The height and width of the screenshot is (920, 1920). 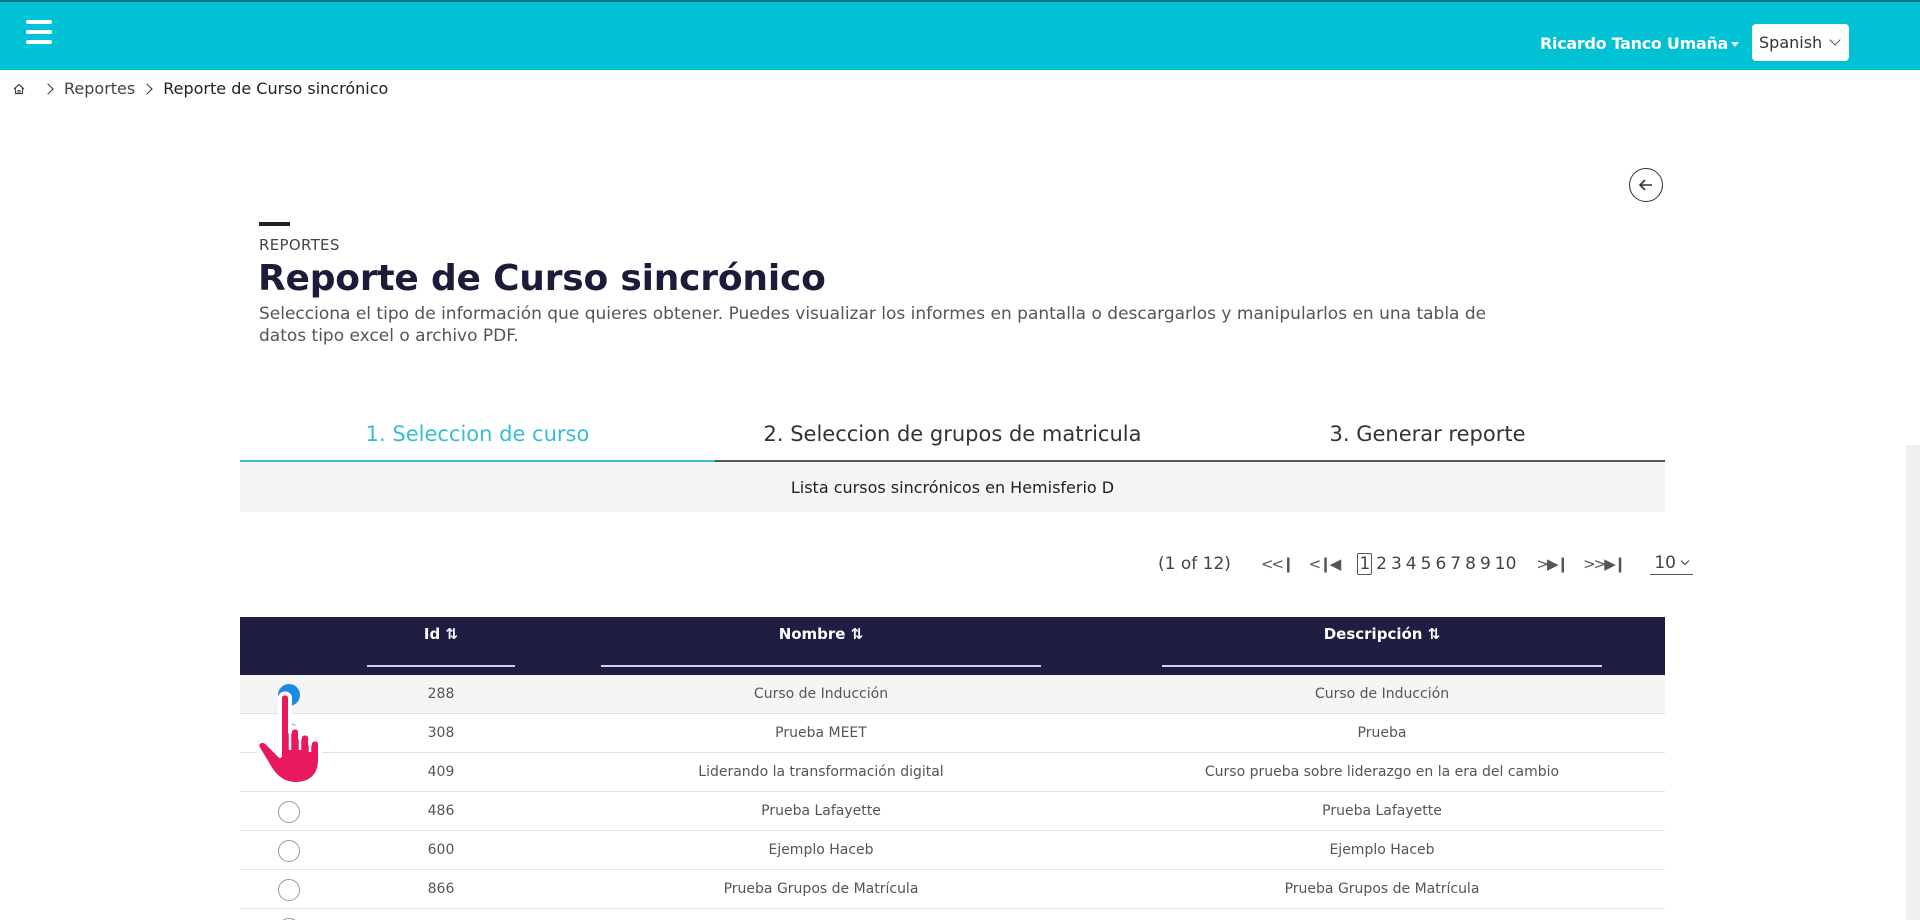 What do you see at coordinates (1373, 634) in the screenshot?
I see `column-descripcion-label: Descripción` at bounding box center [1373, 634].